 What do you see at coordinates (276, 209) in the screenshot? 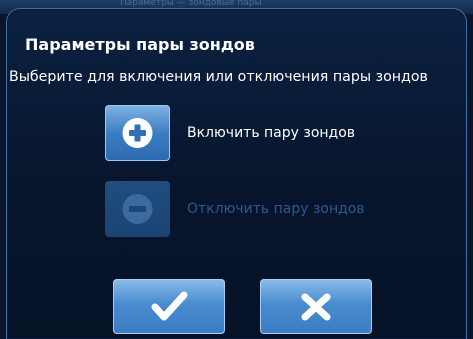
I see `disable-probe-pair-label: Отключить пару зондов` at bounding box center [276, 209].